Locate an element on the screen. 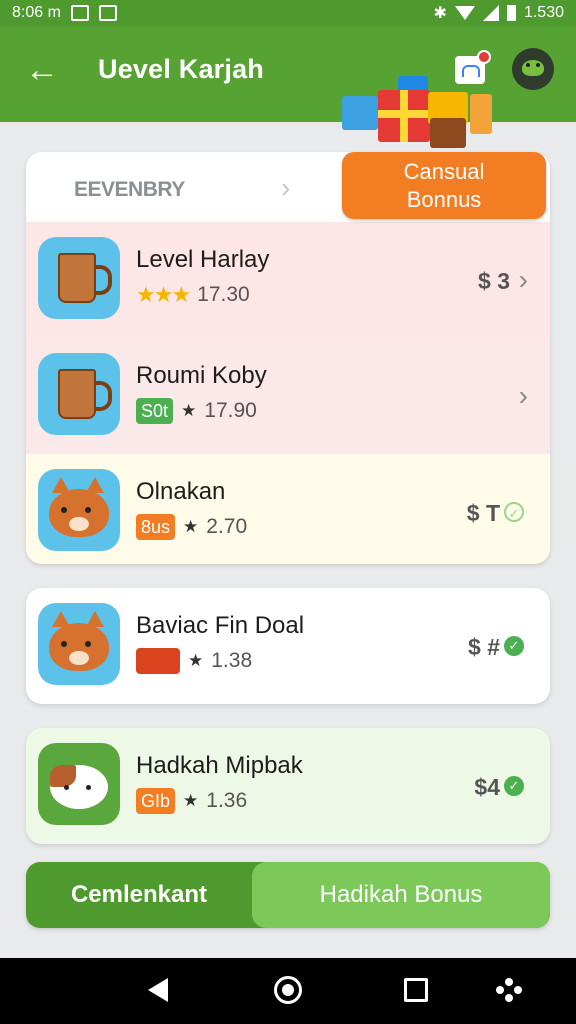  tag-badge: 8us is located at coordinates (156, 527).